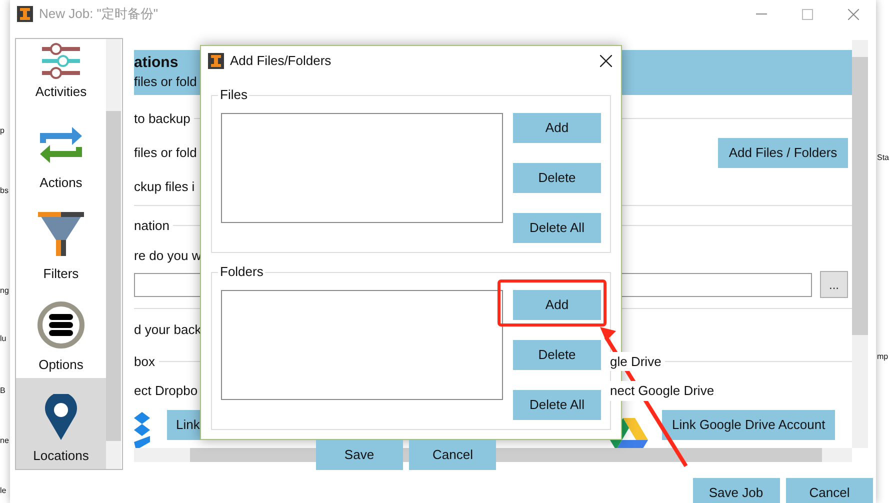 Image resolution: width=890 pixels, height=503 pixels. I want to click on instruction-text: ect Dropbo, so click(166, 391).